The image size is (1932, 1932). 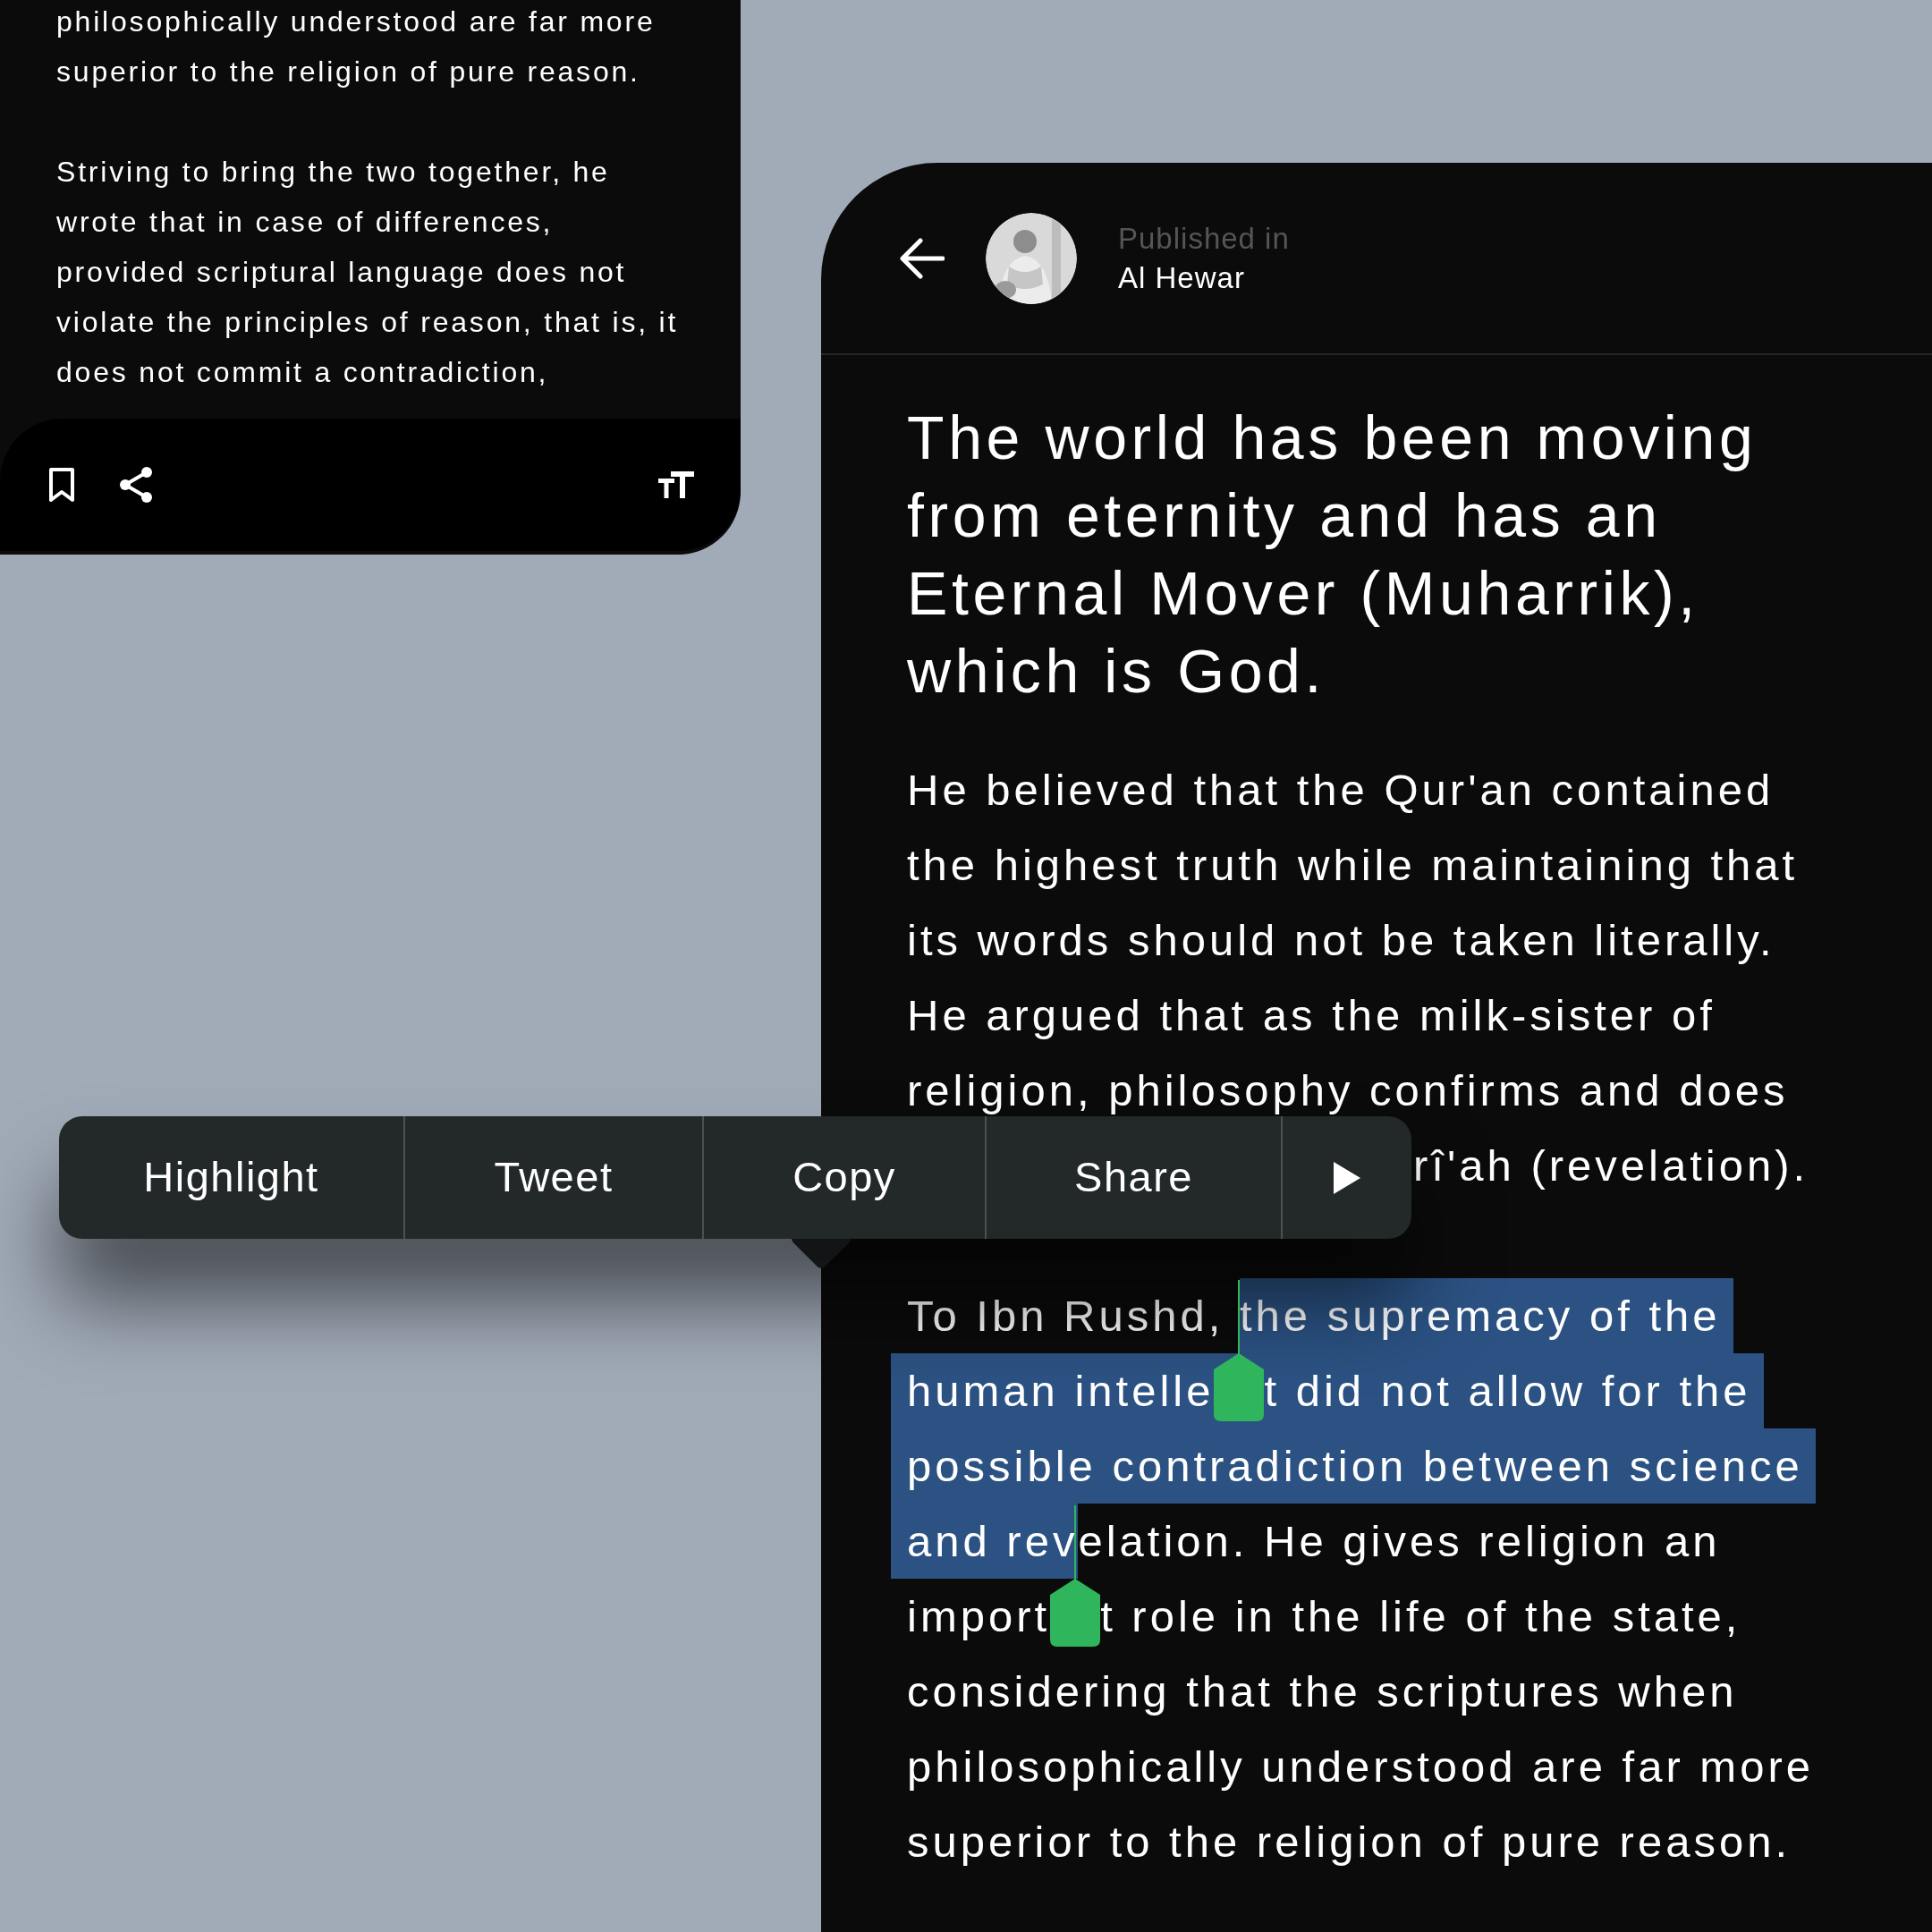 I want to click on text-line: considering that the scriptures when, so click(x=1322, y=1691).